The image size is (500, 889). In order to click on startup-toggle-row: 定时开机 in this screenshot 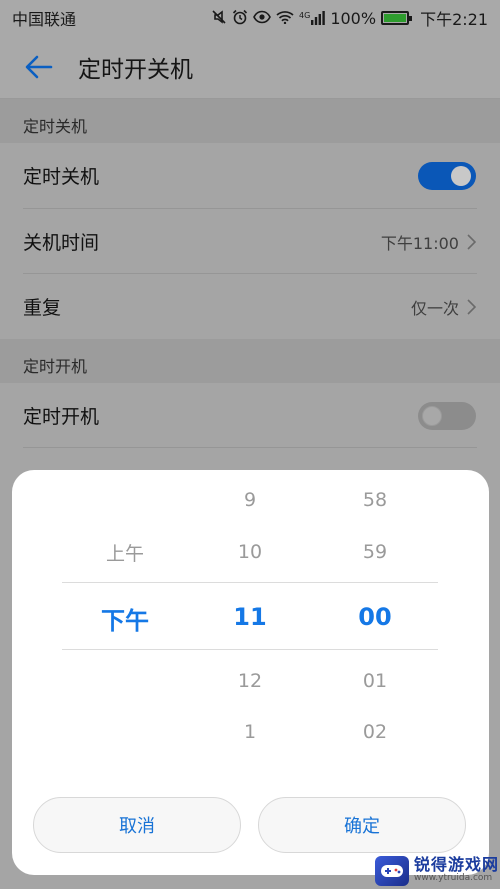, I will do `click(250, 415)`.